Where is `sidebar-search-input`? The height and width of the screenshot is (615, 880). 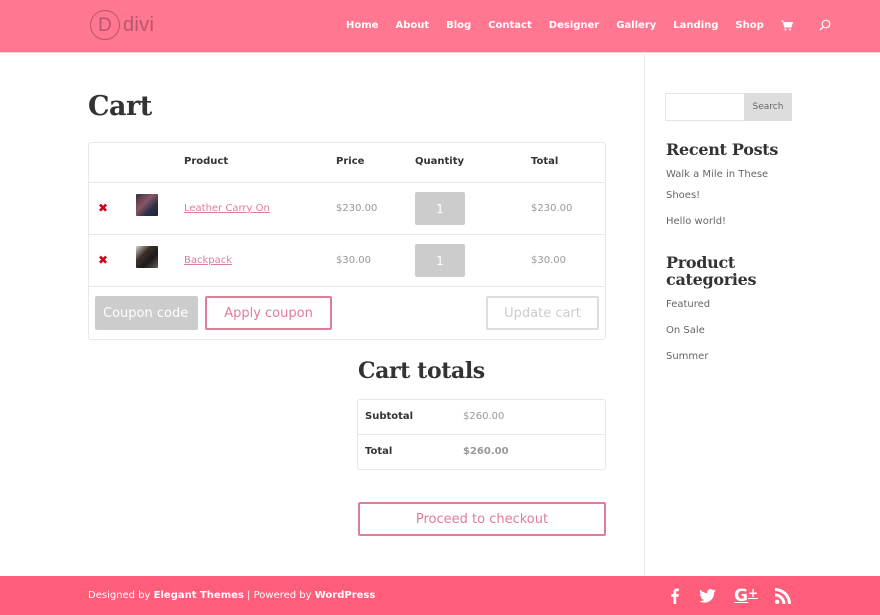 sidebar-search-input is located at coordinates (705, 107).